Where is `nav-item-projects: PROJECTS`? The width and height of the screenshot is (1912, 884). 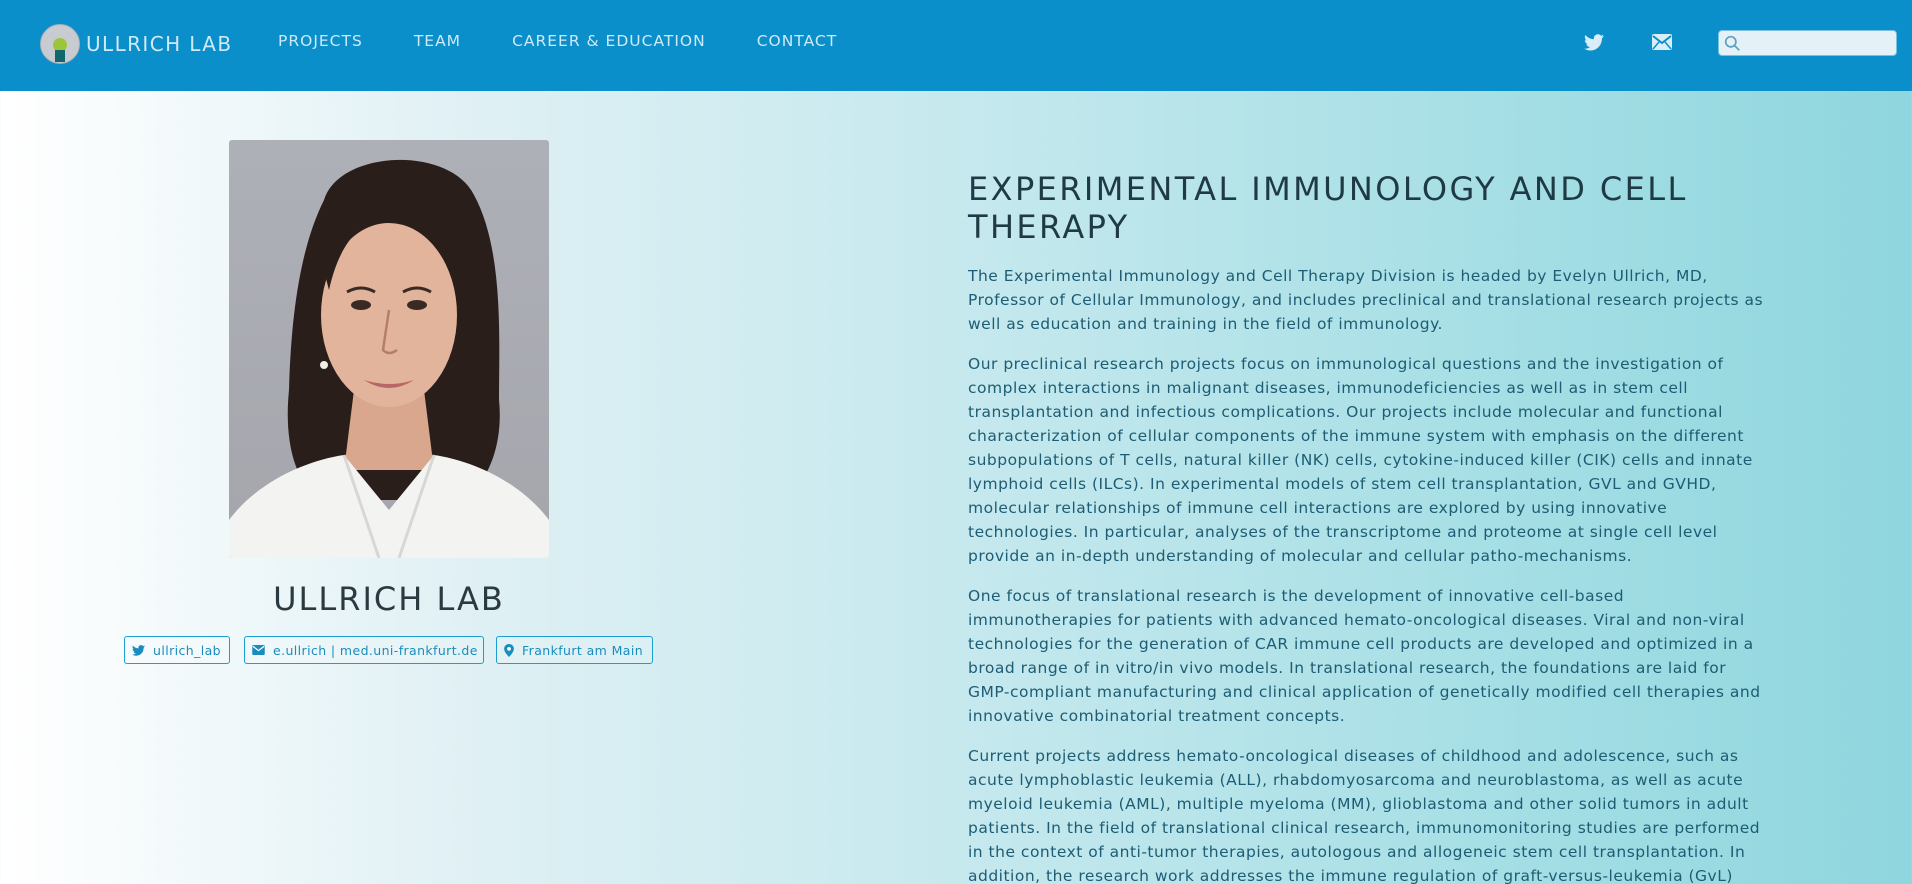
nav-item-projects: PROJECTS is located at coordinates (320, 41).